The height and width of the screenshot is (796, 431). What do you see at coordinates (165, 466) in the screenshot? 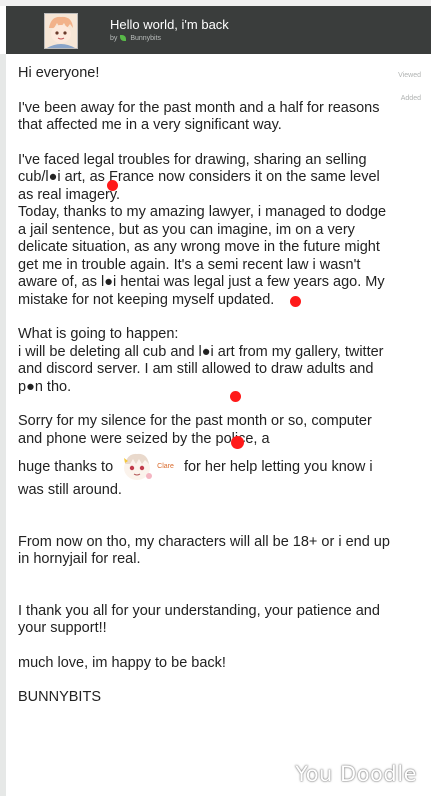
I see `mention-link: Clare` at bounding box center [165, 466].